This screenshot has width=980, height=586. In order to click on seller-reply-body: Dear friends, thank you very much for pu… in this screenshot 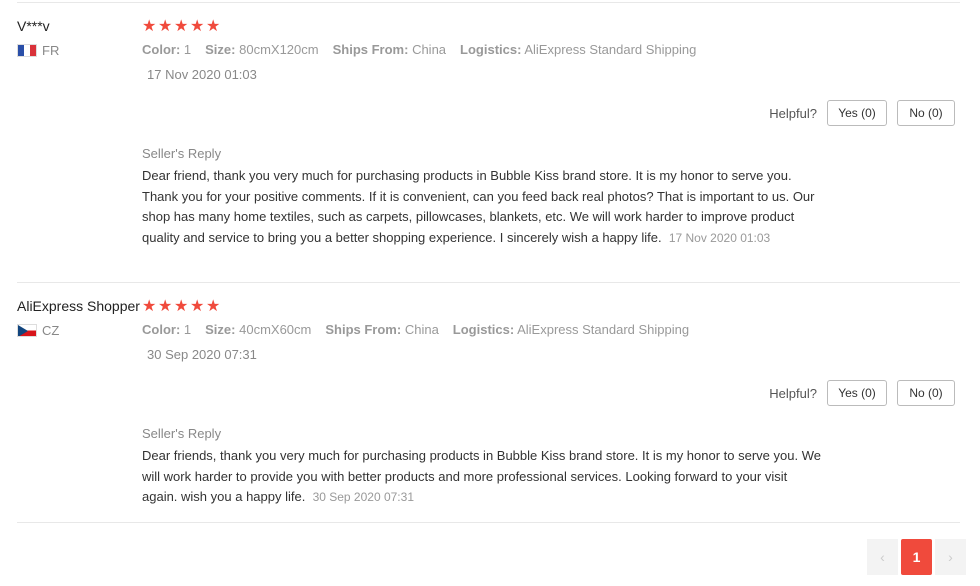, I will do `click(482, 477)`.